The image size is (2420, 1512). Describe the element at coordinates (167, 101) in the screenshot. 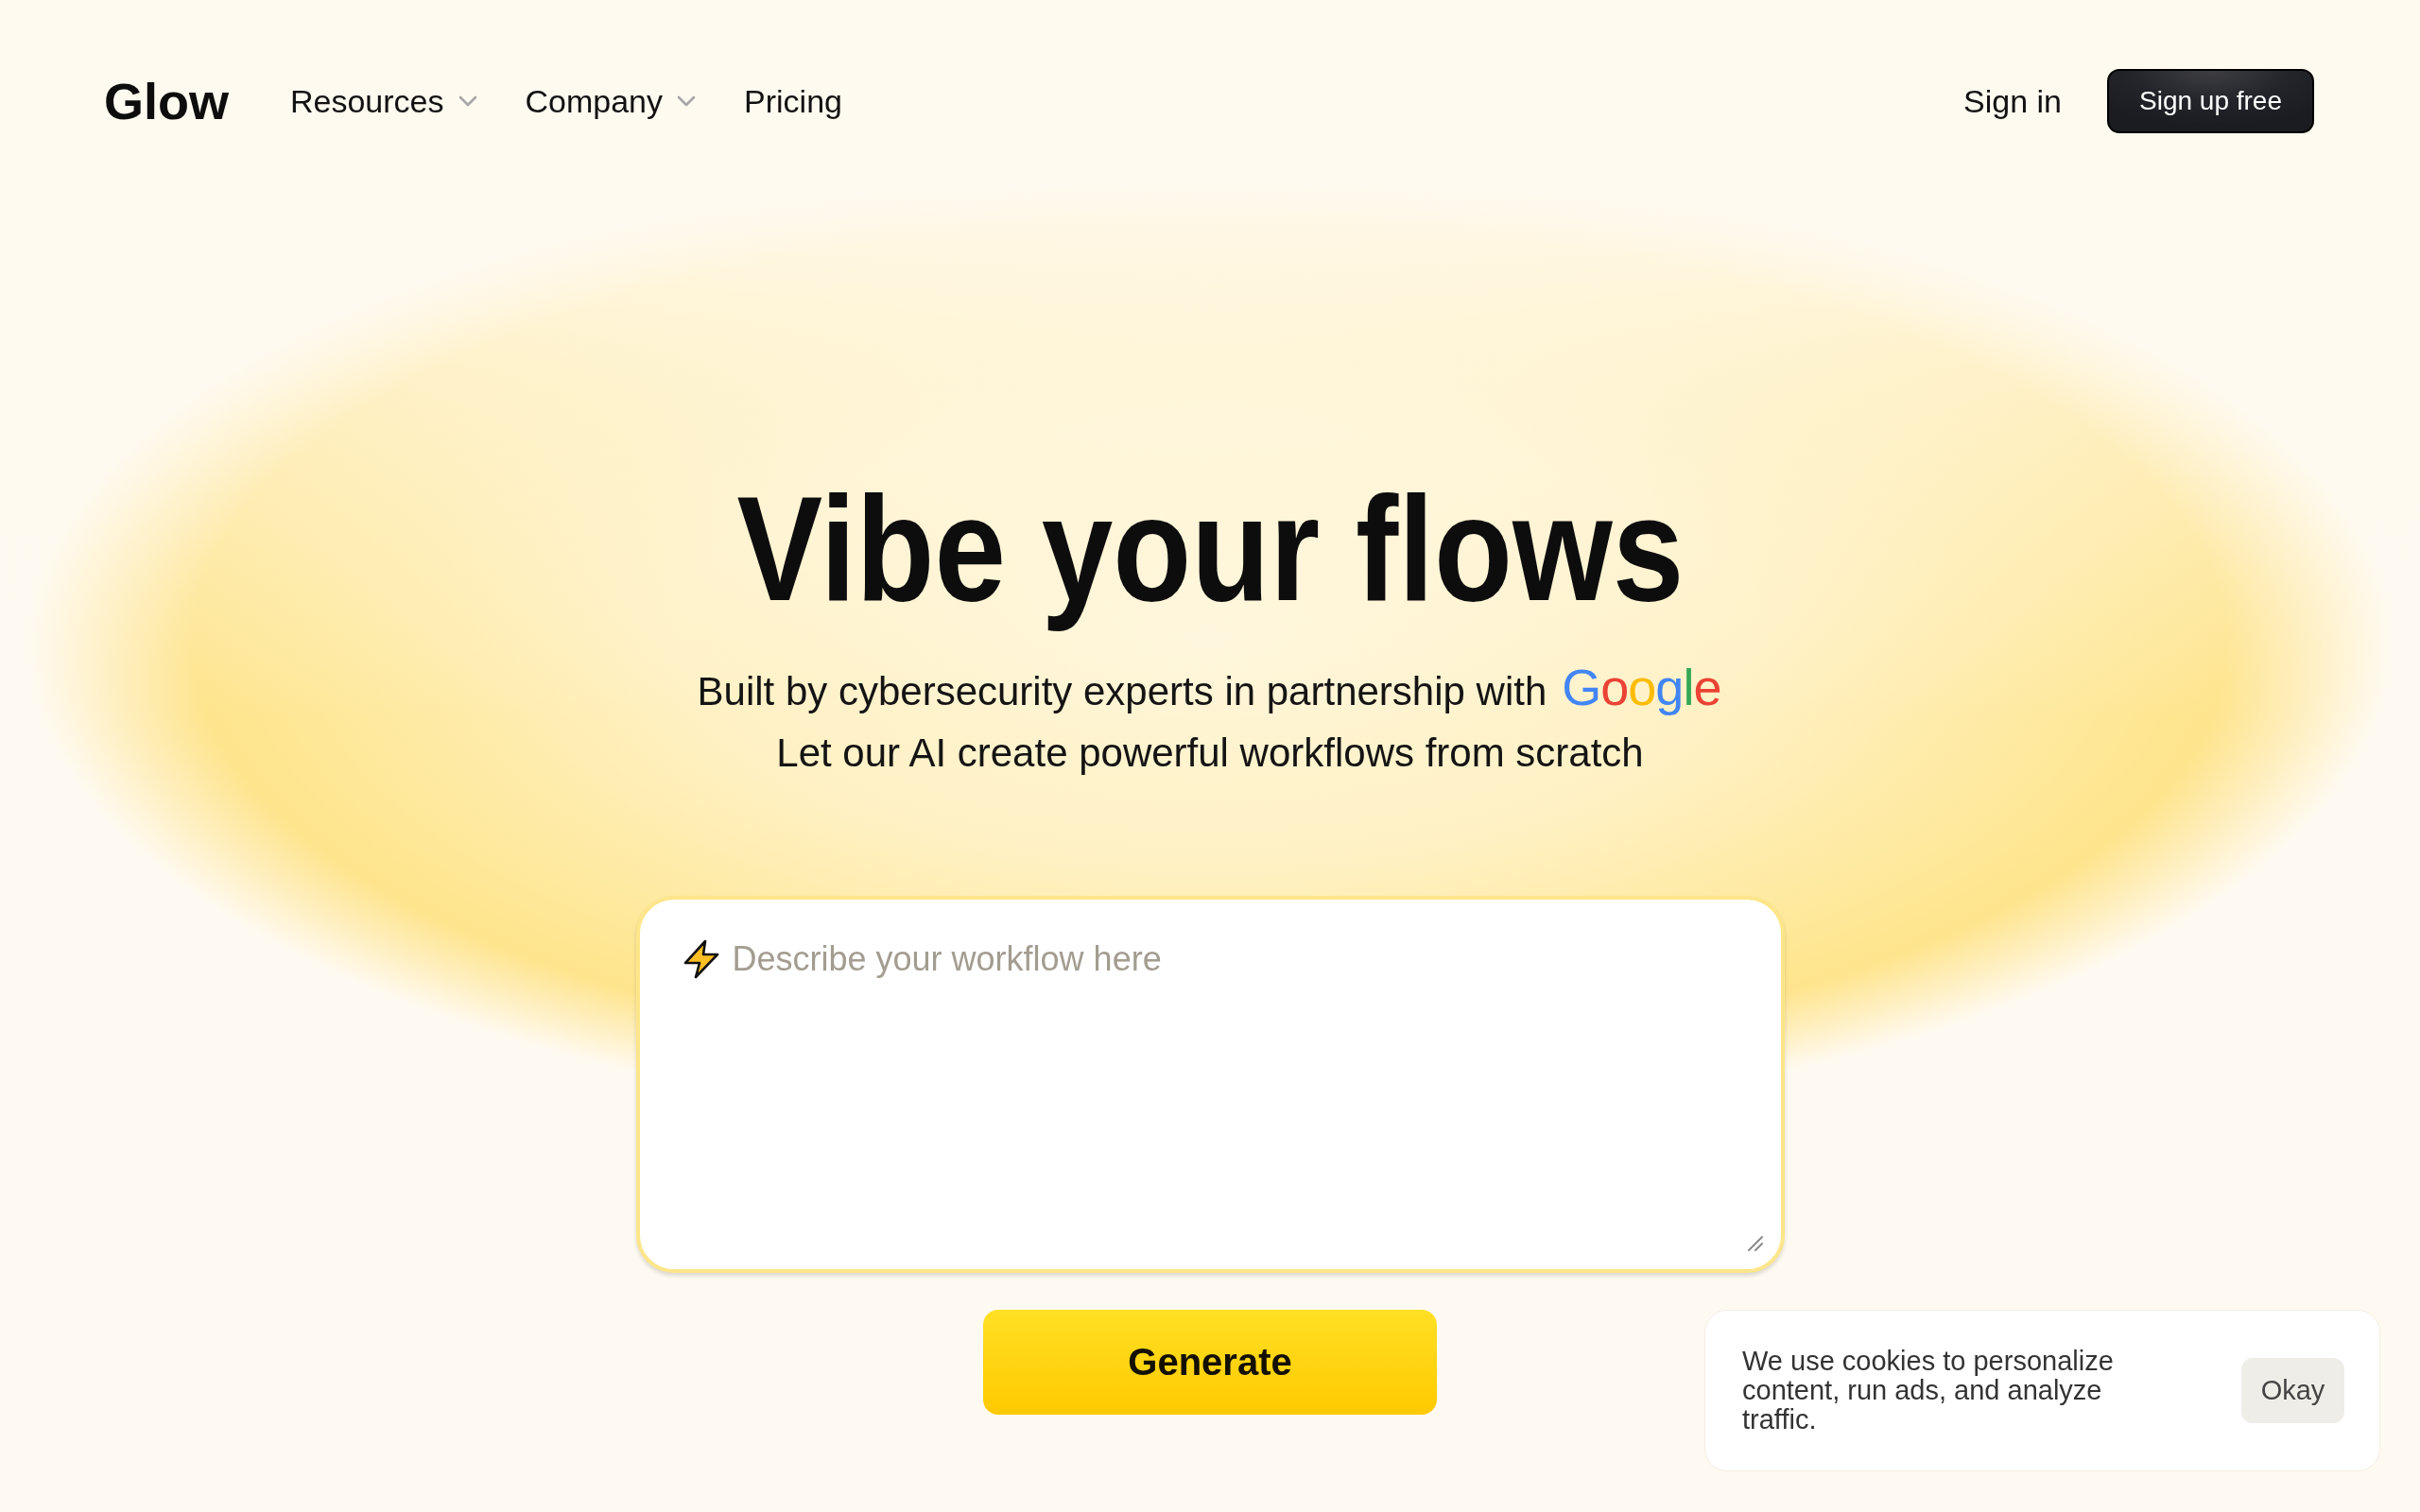

I see `brand-logo: Glow` at that location.